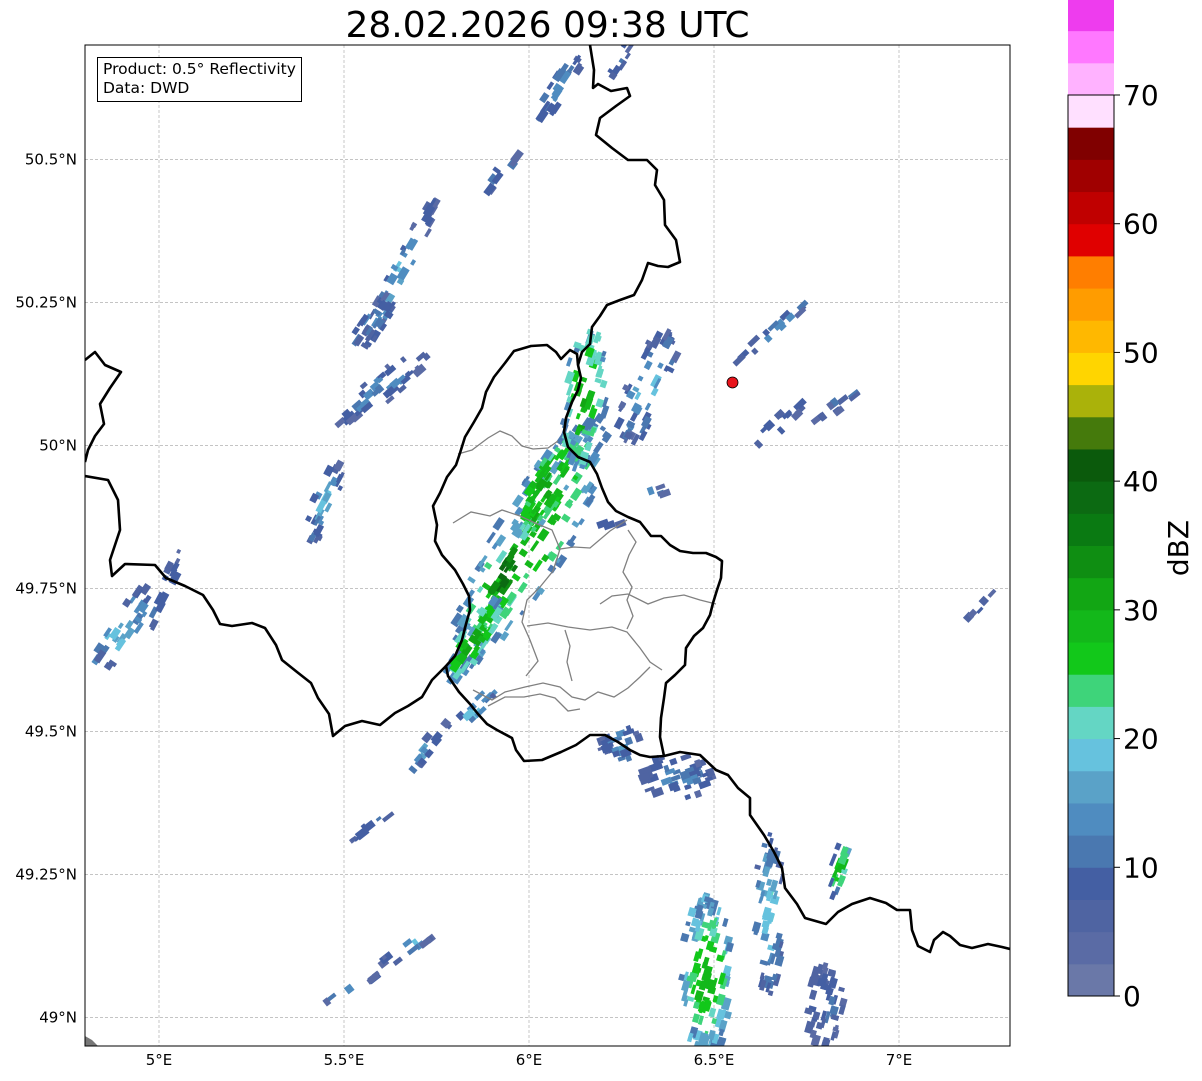 This screenshot has width=1202, height=1081. Describe the element at coordinates (732, 382) in the screenshot. I see `radar-site-marker` at that location.